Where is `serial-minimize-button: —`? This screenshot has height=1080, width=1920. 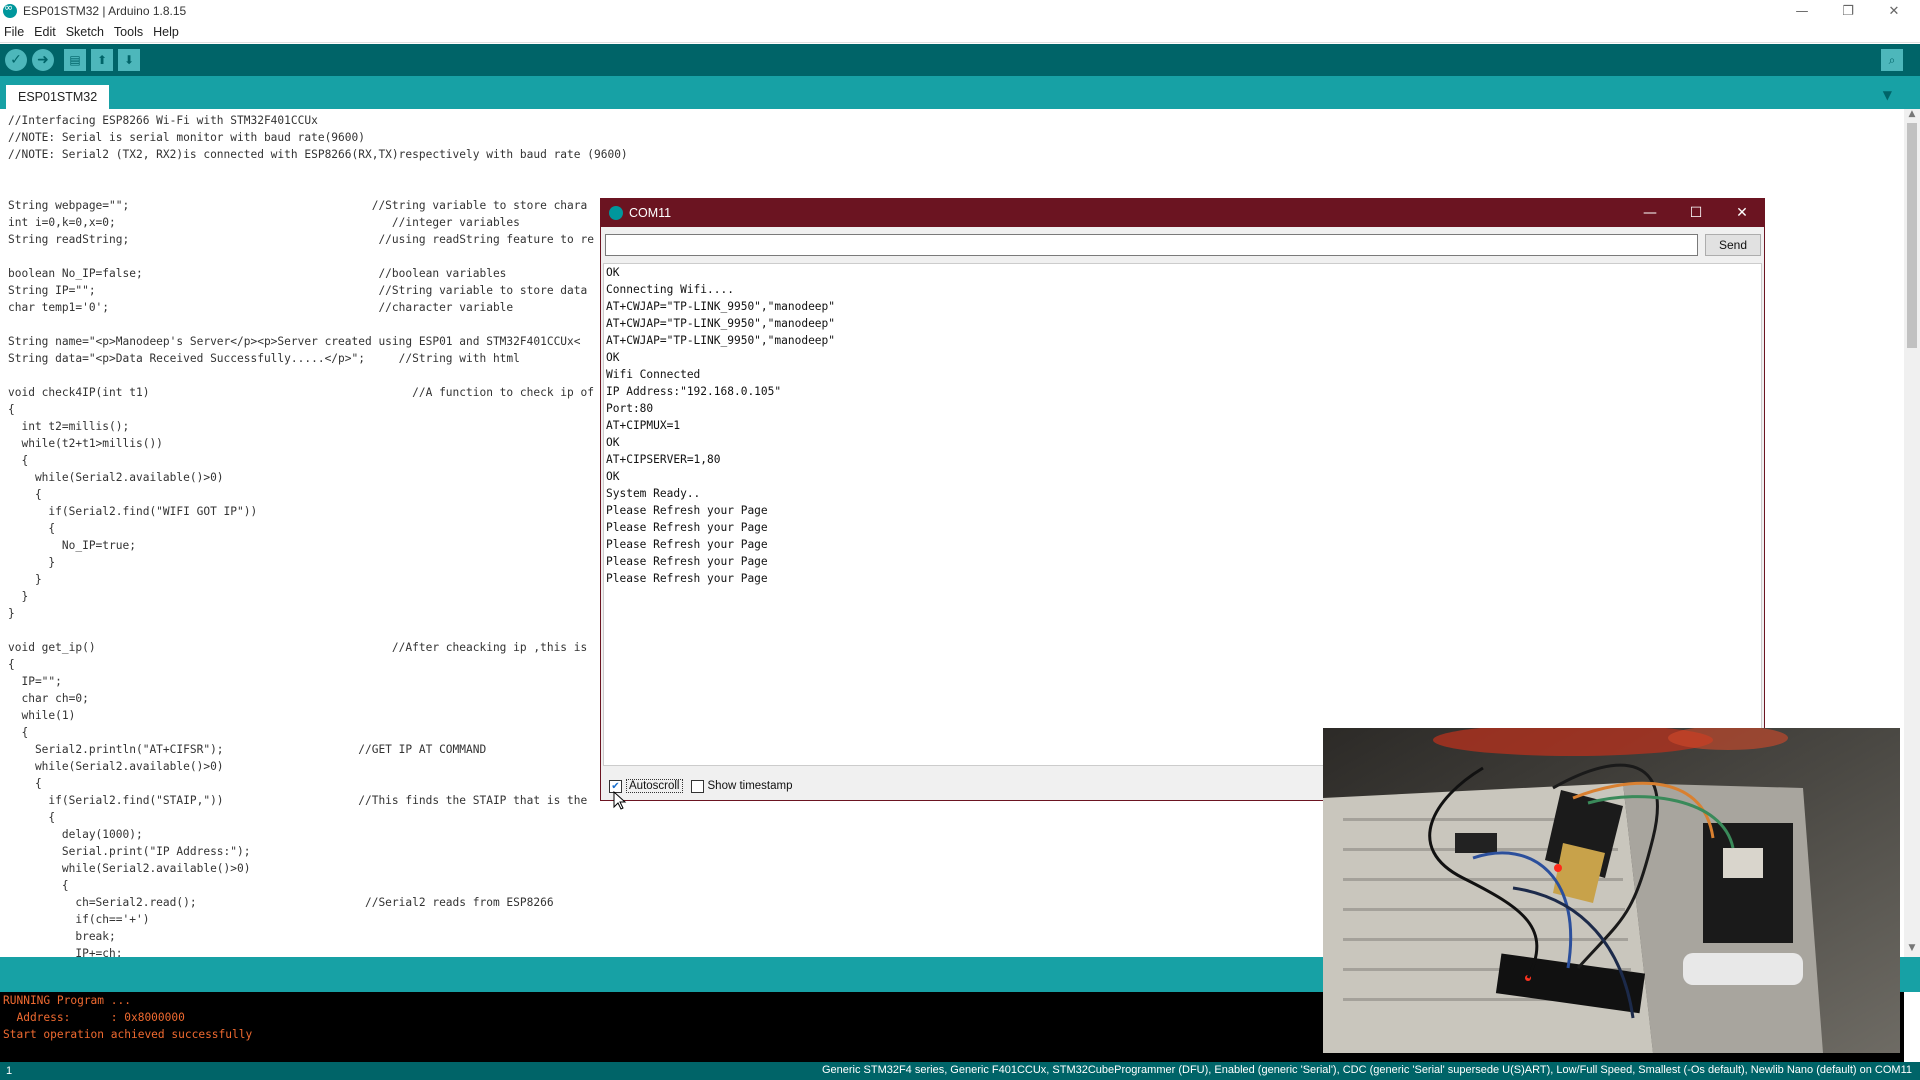 serial-minimize-button: — is located at coordinates (1650, 213).